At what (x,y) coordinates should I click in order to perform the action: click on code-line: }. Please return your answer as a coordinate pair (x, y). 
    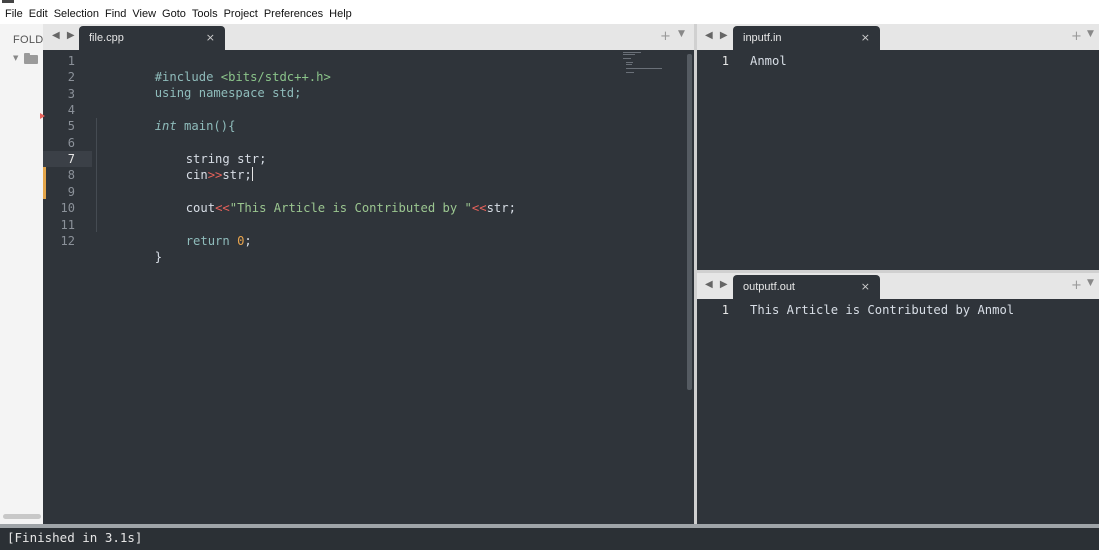
    Looking at the image, I should click on (129, 257).